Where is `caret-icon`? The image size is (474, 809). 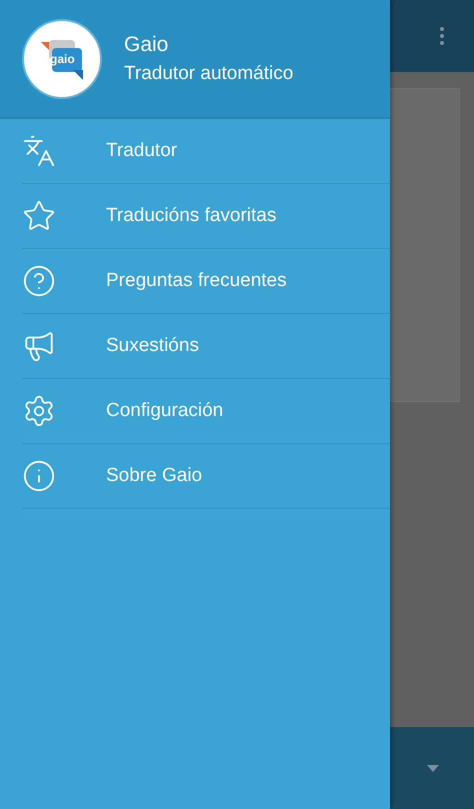 caret-icon is located at coordinates (433, 768).